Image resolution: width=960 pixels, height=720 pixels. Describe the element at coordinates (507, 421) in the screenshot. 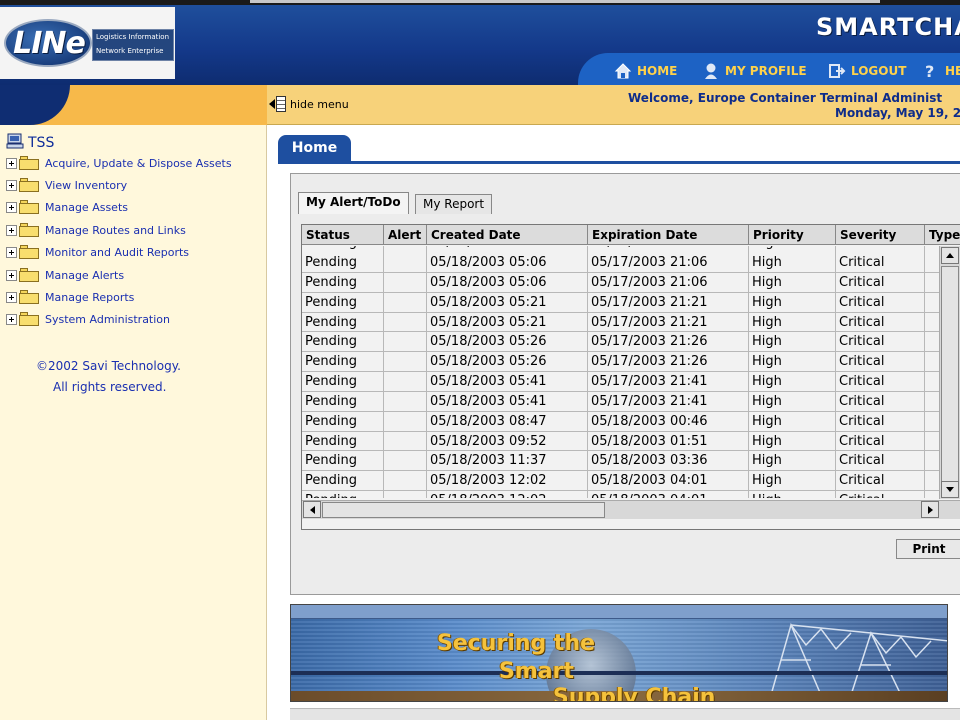

I see `cell-created: 05/18/2003 08:47` at that location.